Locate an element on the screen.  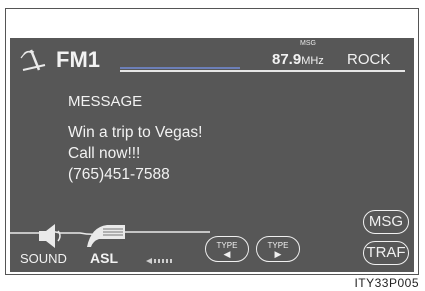
triangle-left-icon: ◀ is located at coordinates (227, 254).